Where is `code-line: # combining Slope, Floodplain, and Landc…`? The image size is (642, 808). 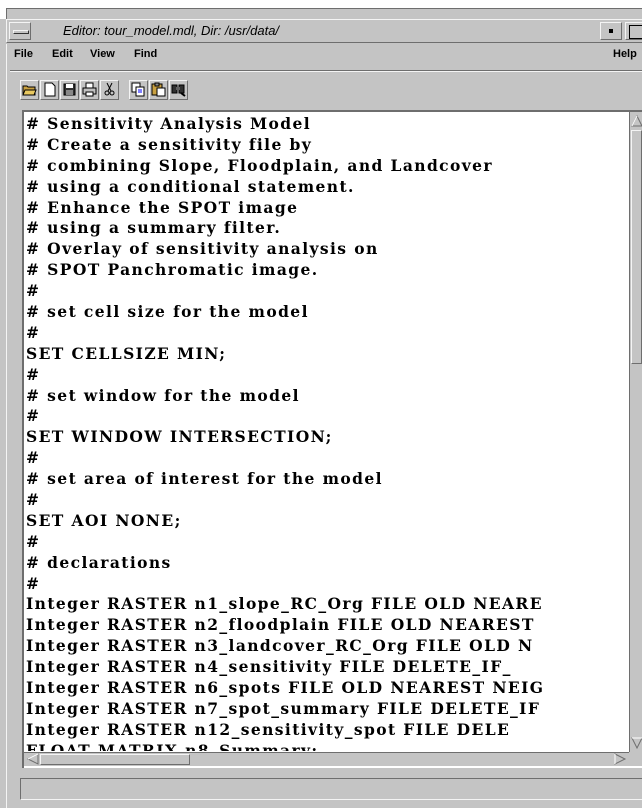
code-line: # combining Slope, Floodplain, and Landc… is located at coordinates (259, 165).